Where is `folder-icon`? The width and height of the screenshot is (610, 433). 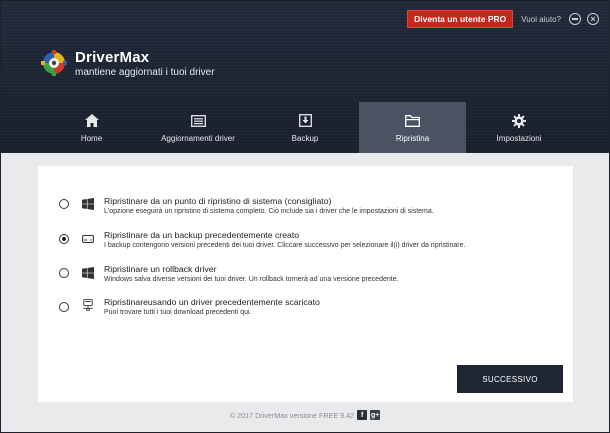
folder-icon is located at coordinates (412, 120).